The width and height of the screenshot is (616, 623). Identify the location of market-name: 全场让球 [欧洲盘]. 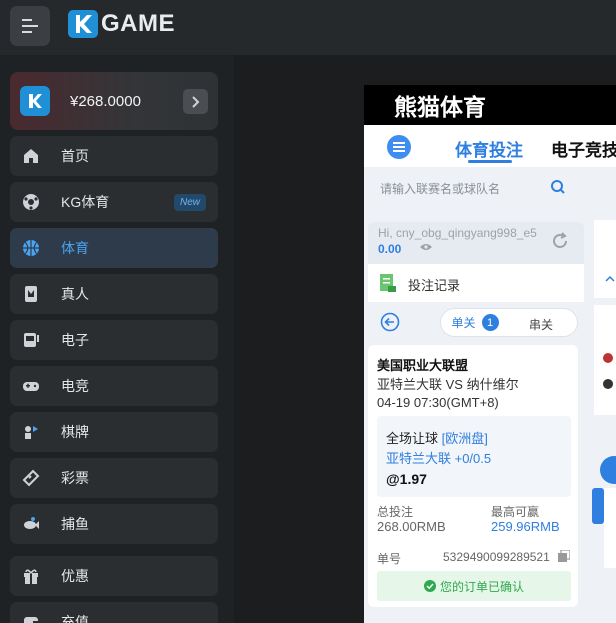
(437, 438).